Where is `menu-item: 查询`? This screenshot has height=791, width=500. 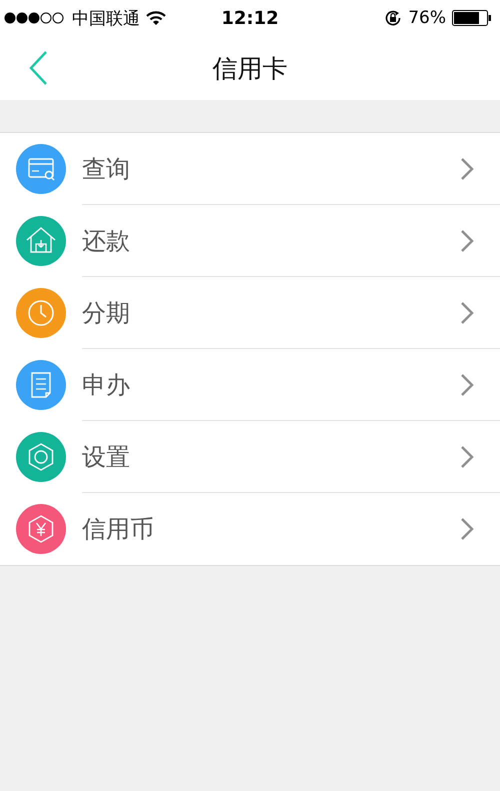
menu-item: 查询 is located at coordinates (250, 169).